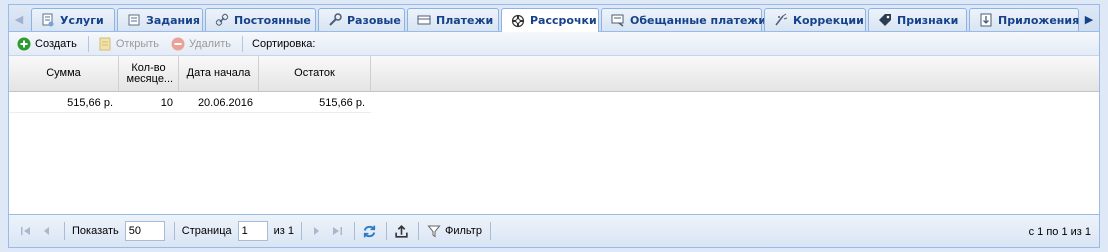 The image size is (1108, 252). What do you see at coordinates (222, 20) in the screenshot?
I see `link-icon` at bounding box center [222, 20].